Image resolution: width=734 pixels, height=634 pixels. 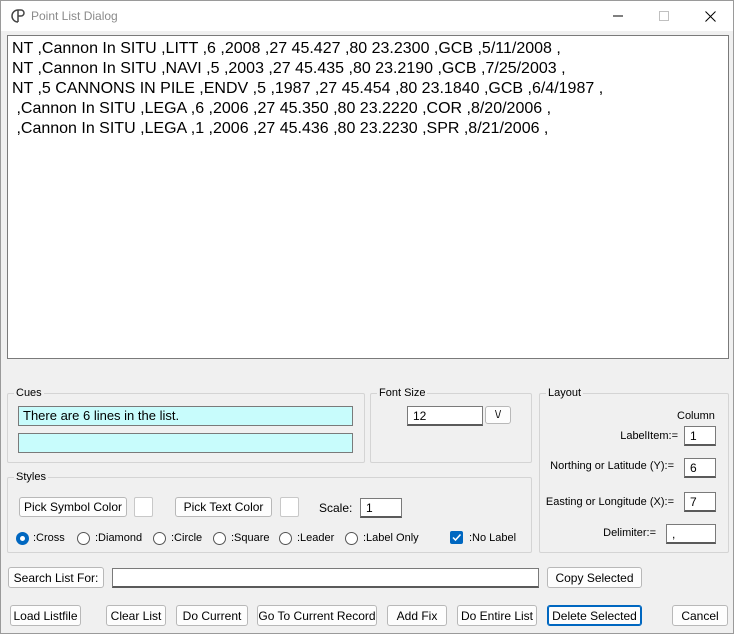 I want to click on circle-radio-label: :Circle, so click(x=186, y=538).